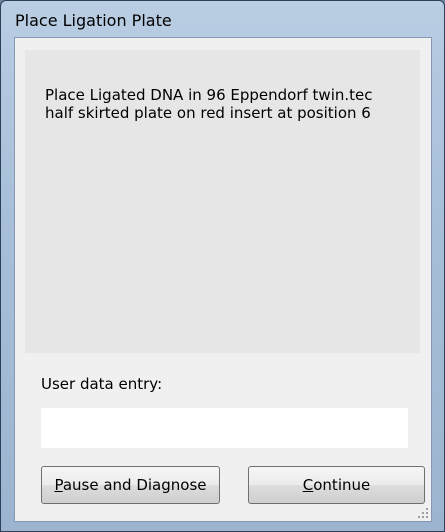 The width and height of the screenshot is (445, 532). I want to click on pause-and-diagnose-button: Pause and Diagnose, so click(130, 485).